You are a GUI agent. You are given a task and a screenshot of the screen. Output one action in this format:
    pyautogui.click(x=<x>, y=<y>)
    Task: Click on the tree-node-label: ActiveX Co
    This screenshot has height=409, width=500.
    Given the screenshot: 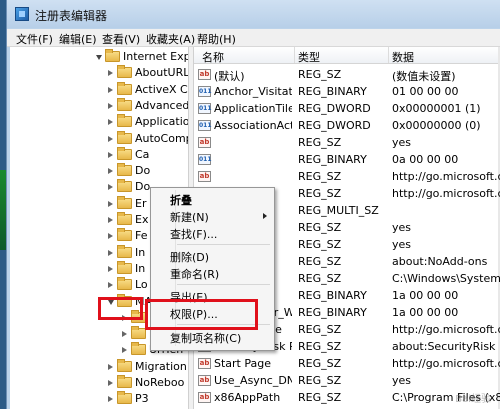 What is the action you would take?
    pyautogui.click(x=161, y=89)
    